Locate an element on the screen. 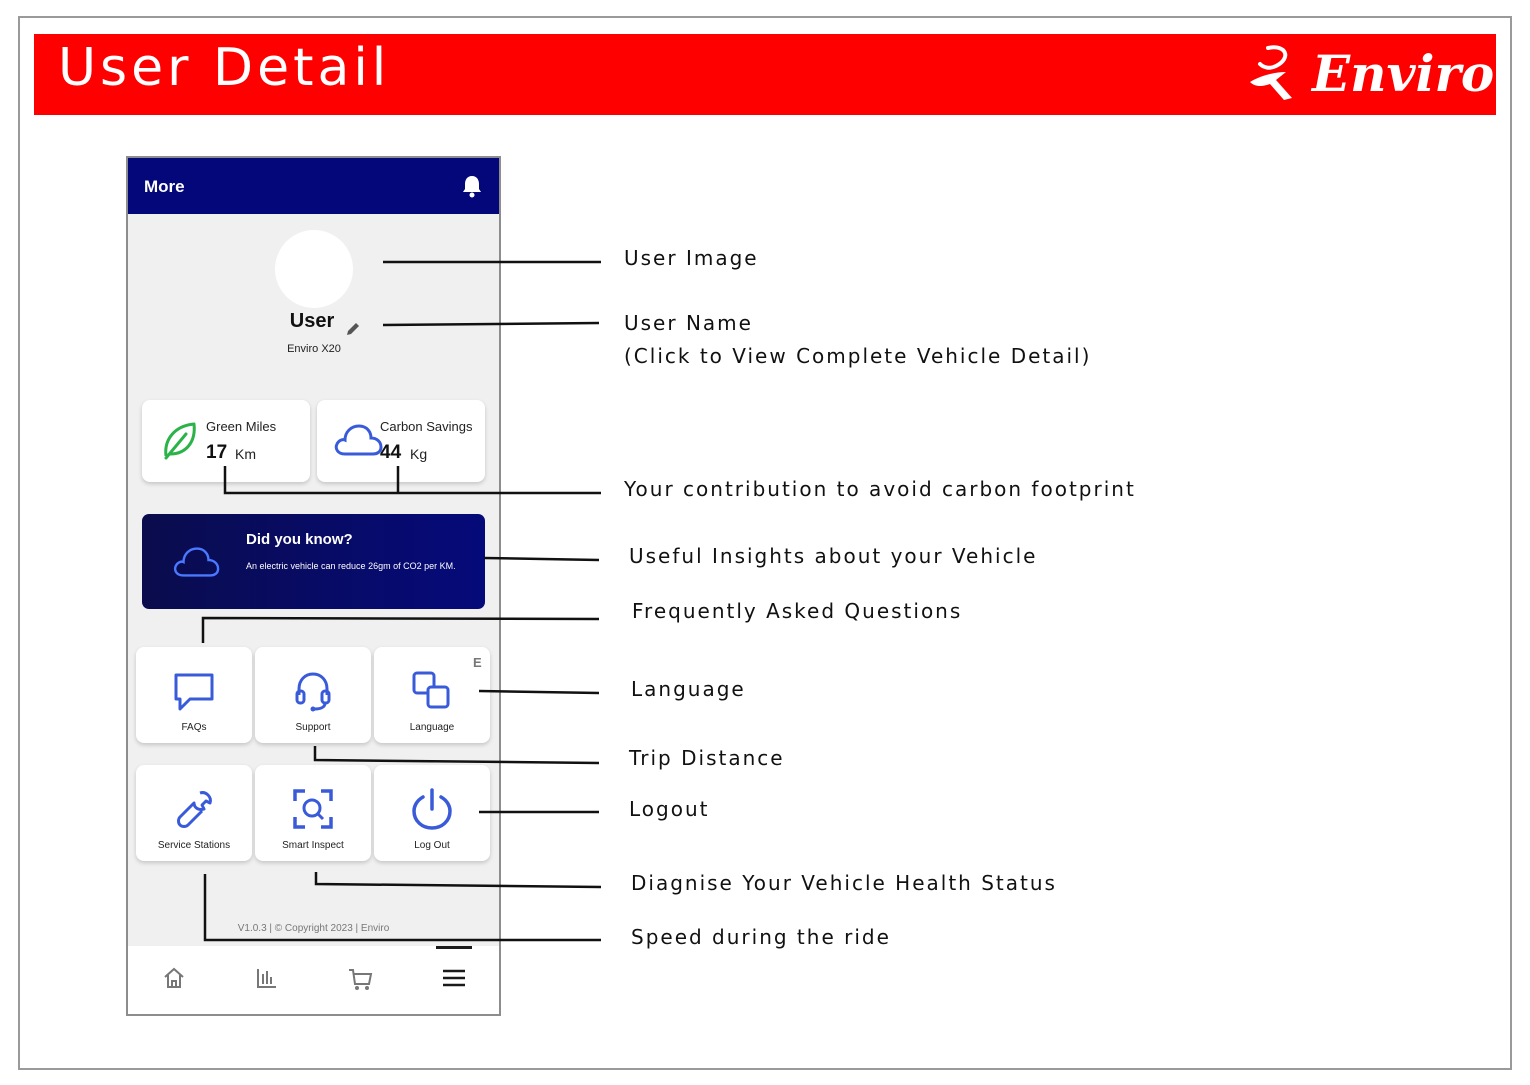  annotation-language: Language is located at coordinates (688, 689).